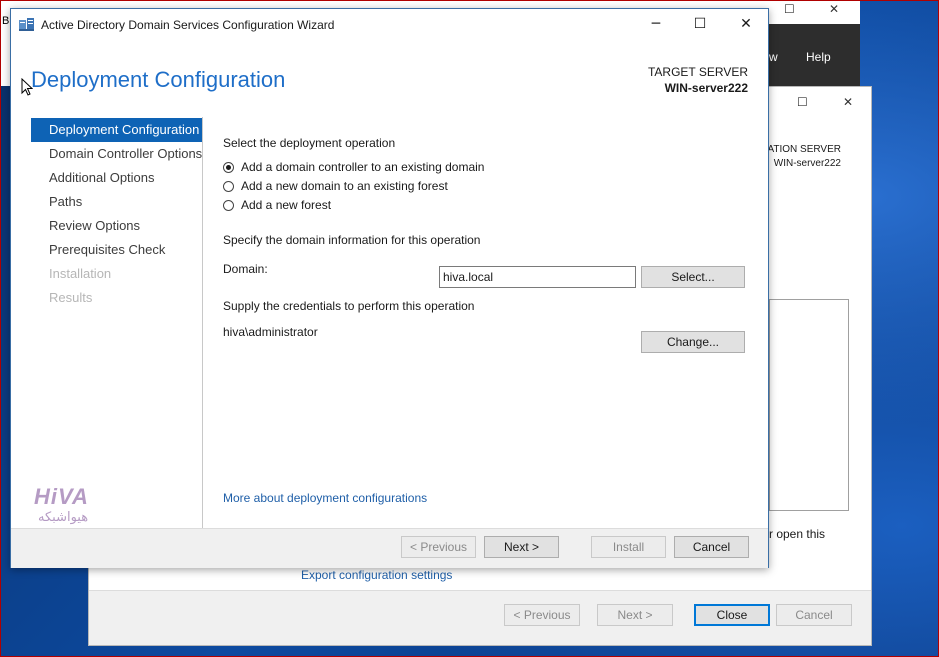  I want to click on target-server: TARGET SERVER WIN-server222, so click(698, 80).